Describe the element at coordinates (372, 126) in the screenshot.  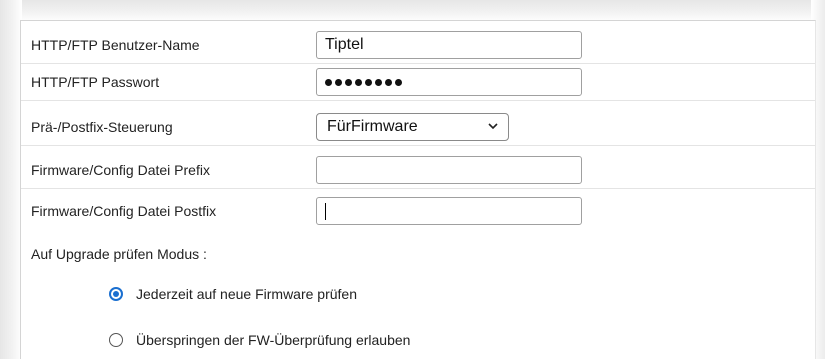
I see `prefix-control-selected-value: FürFirmware` at that location.